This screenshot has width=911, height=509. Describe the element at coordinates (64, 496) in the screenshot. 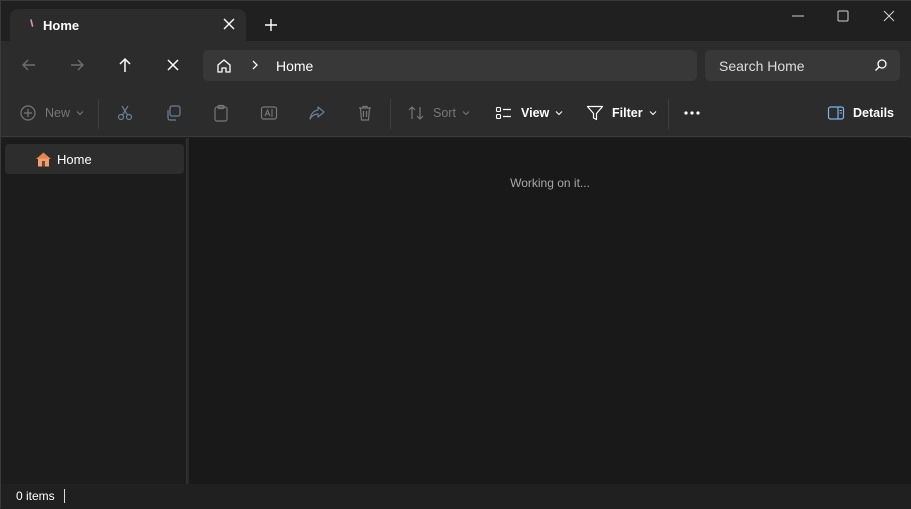

I see `status-divider` at that location.